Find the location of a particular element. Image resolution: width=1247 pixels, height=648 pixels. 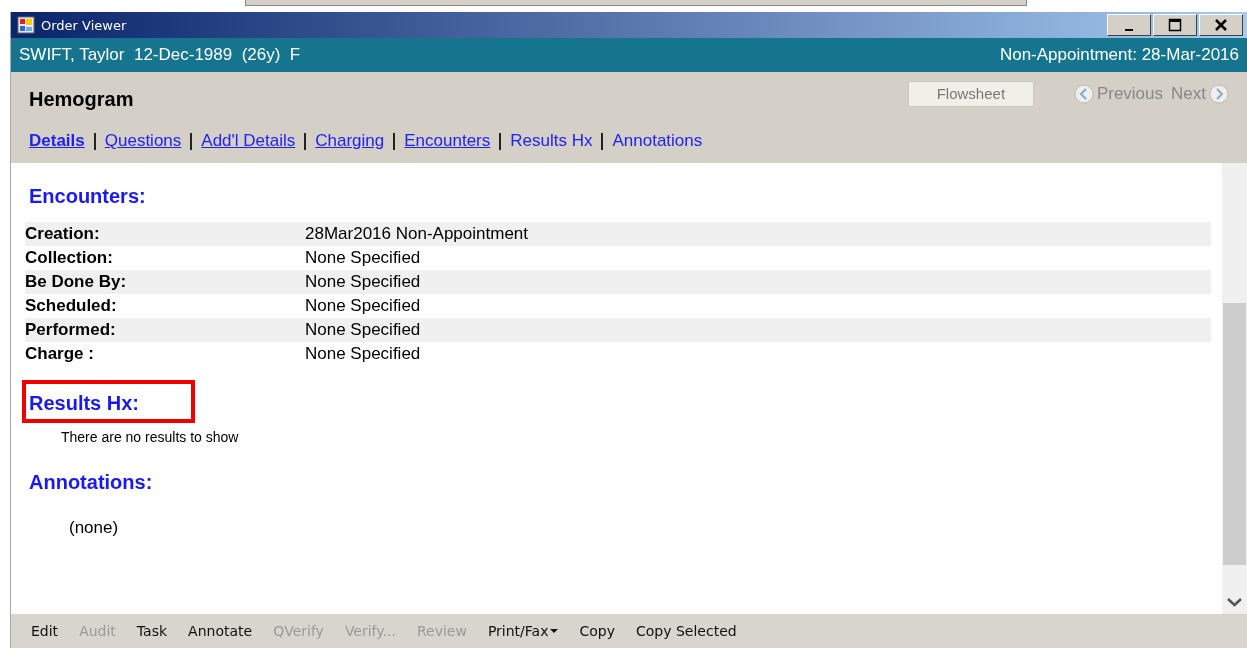

chevron-left-icon is located at coordinates (1083, 93).